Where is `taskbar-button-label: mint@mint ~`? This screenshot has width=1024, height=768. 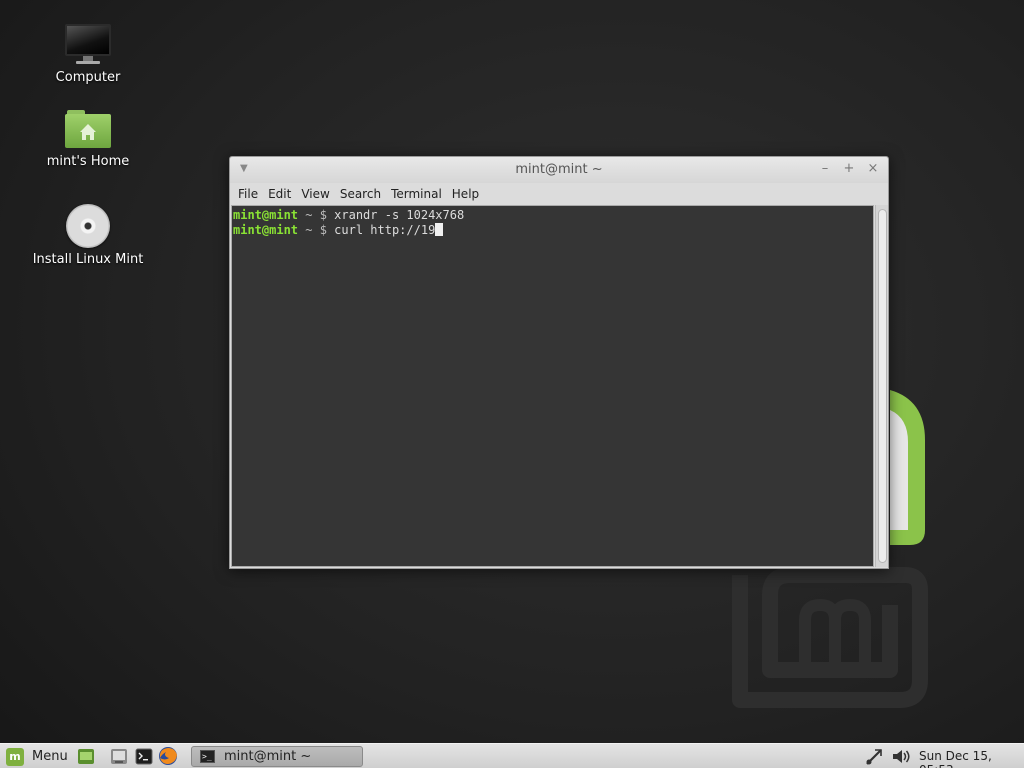
taskbar-button-label: mint@mint ~ is located at coordinates (268, 756).